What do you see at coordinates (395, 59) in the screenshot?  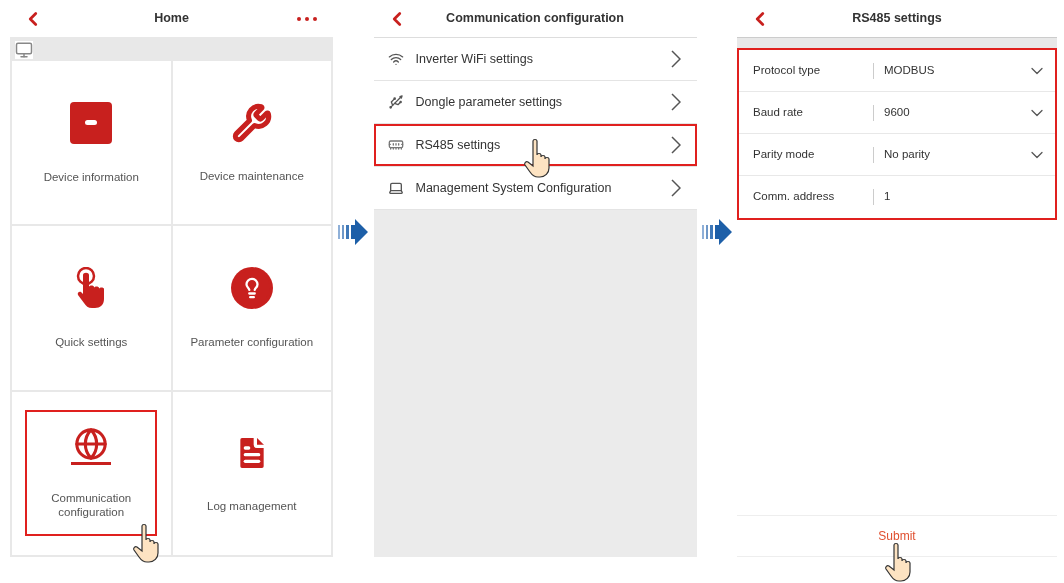 I see `wifi-icon` at bounding box center [395, 59].